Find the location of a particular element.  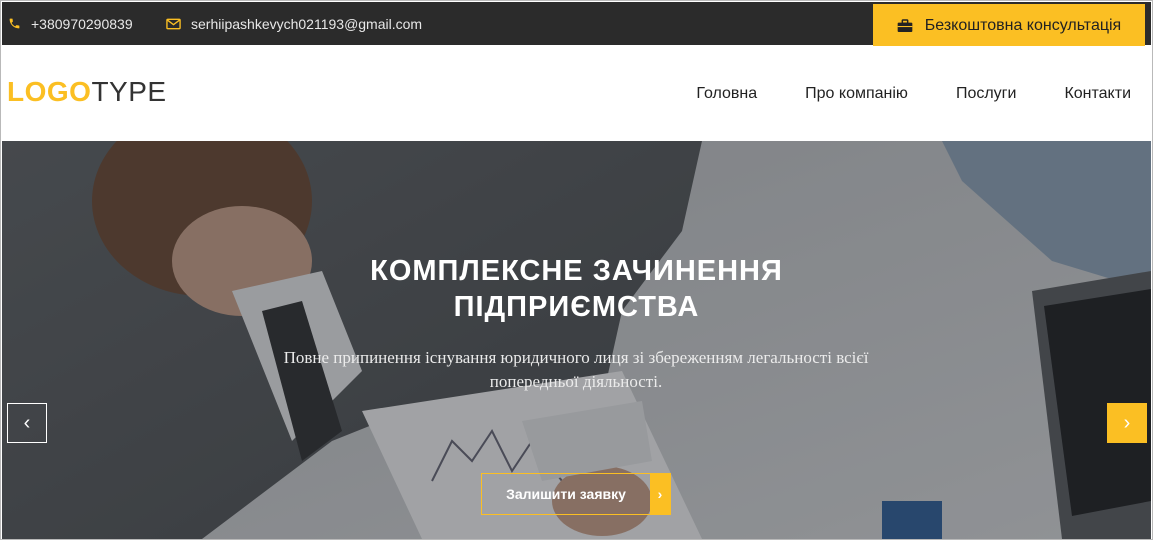

briefcase-icon is located at coordinates (905, 25).